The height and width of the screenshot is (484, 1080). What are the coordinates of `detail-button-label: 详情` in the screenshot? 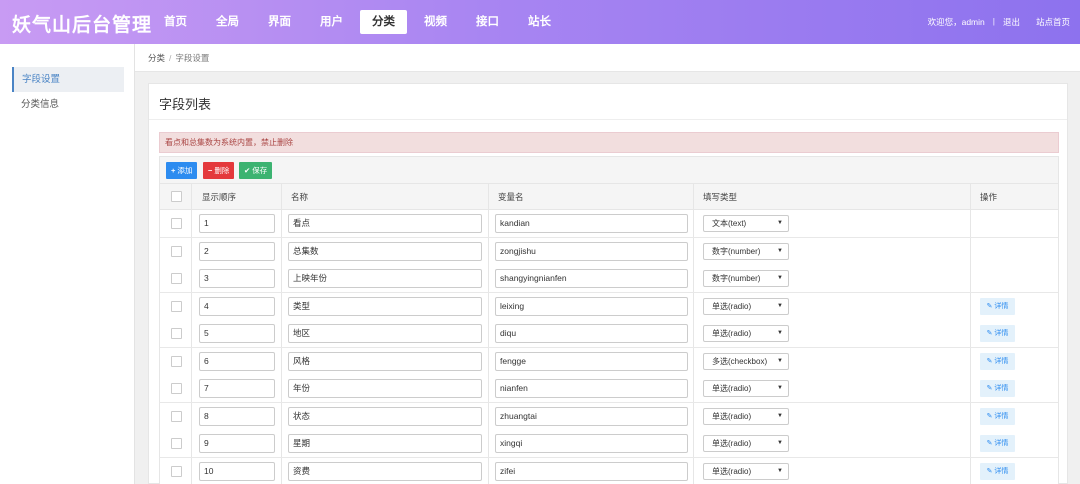 It's located at (1001, 333).